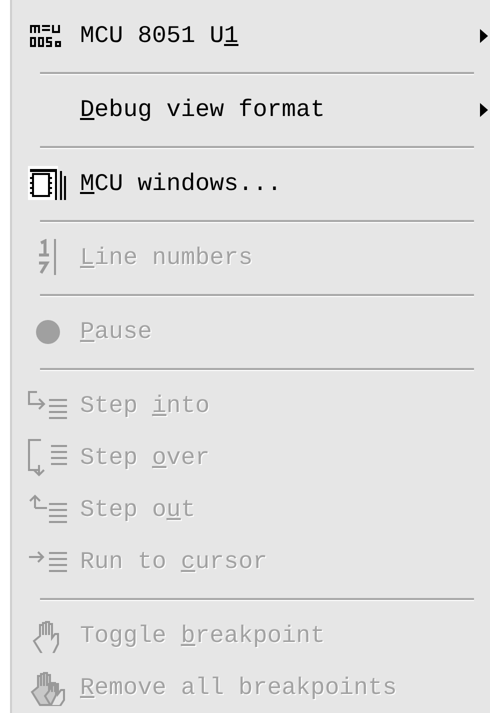 The height and width of the screenshot is (713, 490). What do you see at coordinates (202, 110) in the screenshot?
I see `menu-item: Debug view format` at bounding box center [202, 110].